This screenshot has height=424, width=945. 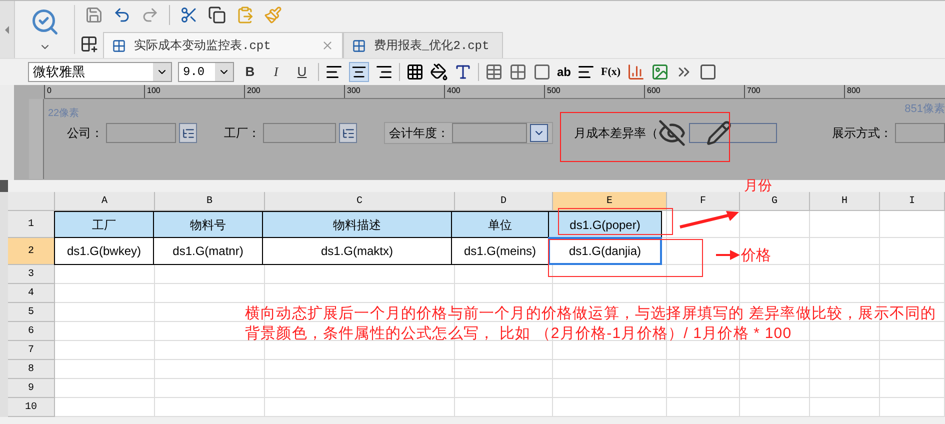 What do you see at coordinates (635, 72) in the screenshot?
I see `chart-icon` at bounding box center [635, 72].